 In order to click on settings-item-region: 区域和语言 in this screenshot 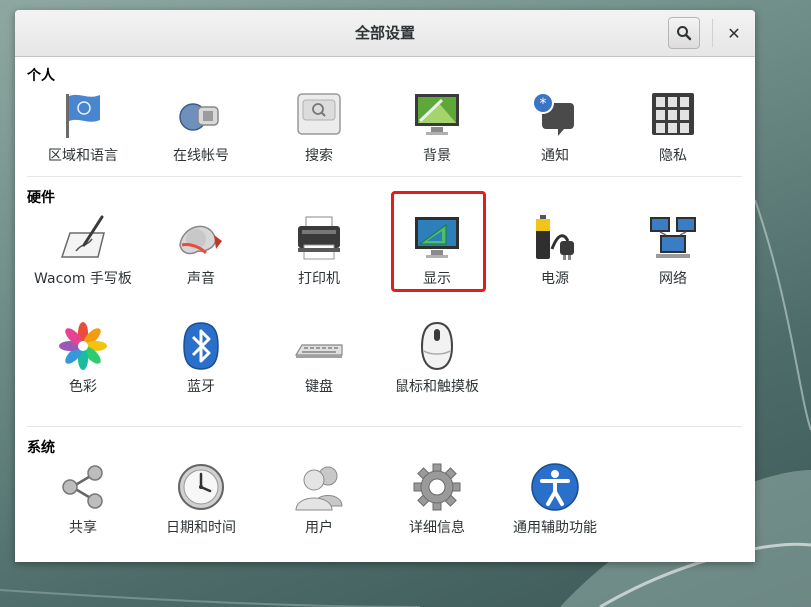, I will do `click(83, 128)`.